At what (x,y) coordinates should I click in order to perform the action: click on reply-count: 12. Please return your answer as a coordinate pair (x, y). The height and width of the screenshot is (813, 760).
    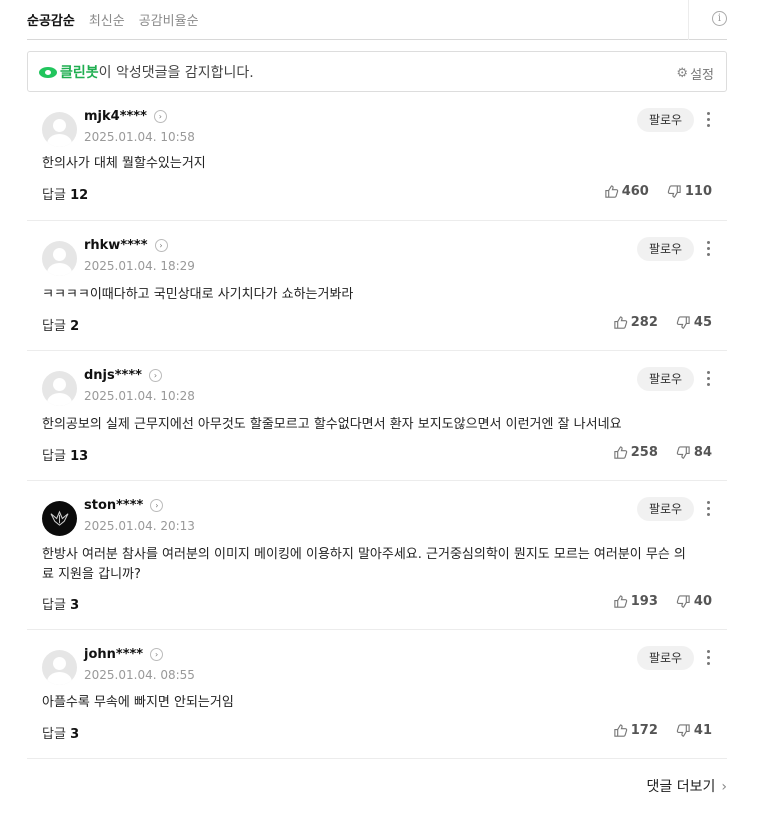
    Looking at the image, I should click on (79, 195).